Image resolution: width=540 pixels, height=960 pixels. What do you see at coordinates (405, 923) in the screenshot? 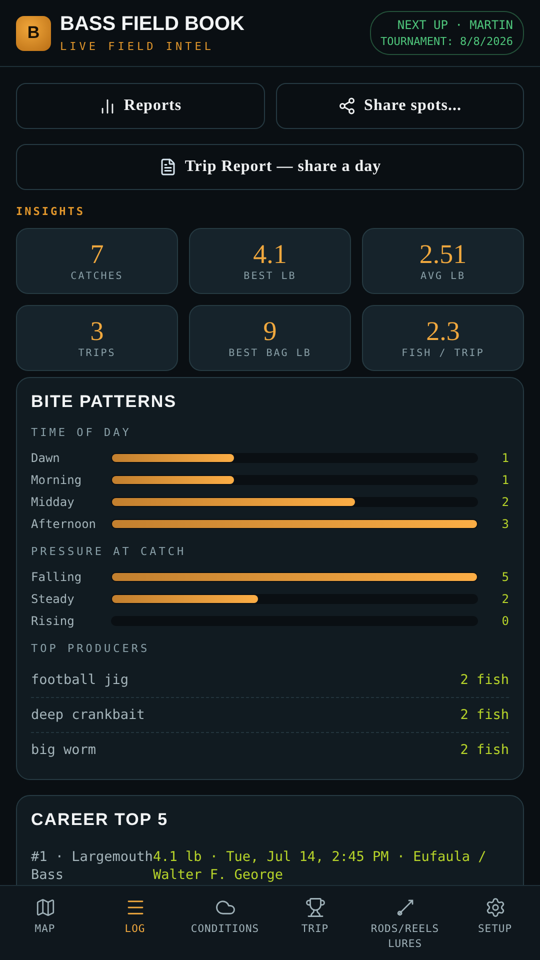
I see `nav-tab: RODS/REELS LURES` at bounding box center [405, 923].